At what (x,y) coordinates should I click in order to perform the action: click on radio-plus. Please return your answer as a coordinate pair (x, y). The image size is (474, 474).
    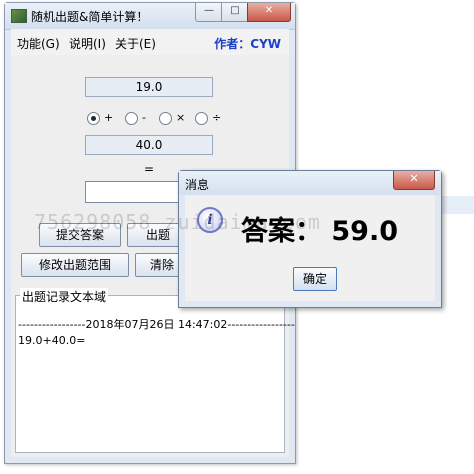
    Looking at the image, I should click on (93, 118).